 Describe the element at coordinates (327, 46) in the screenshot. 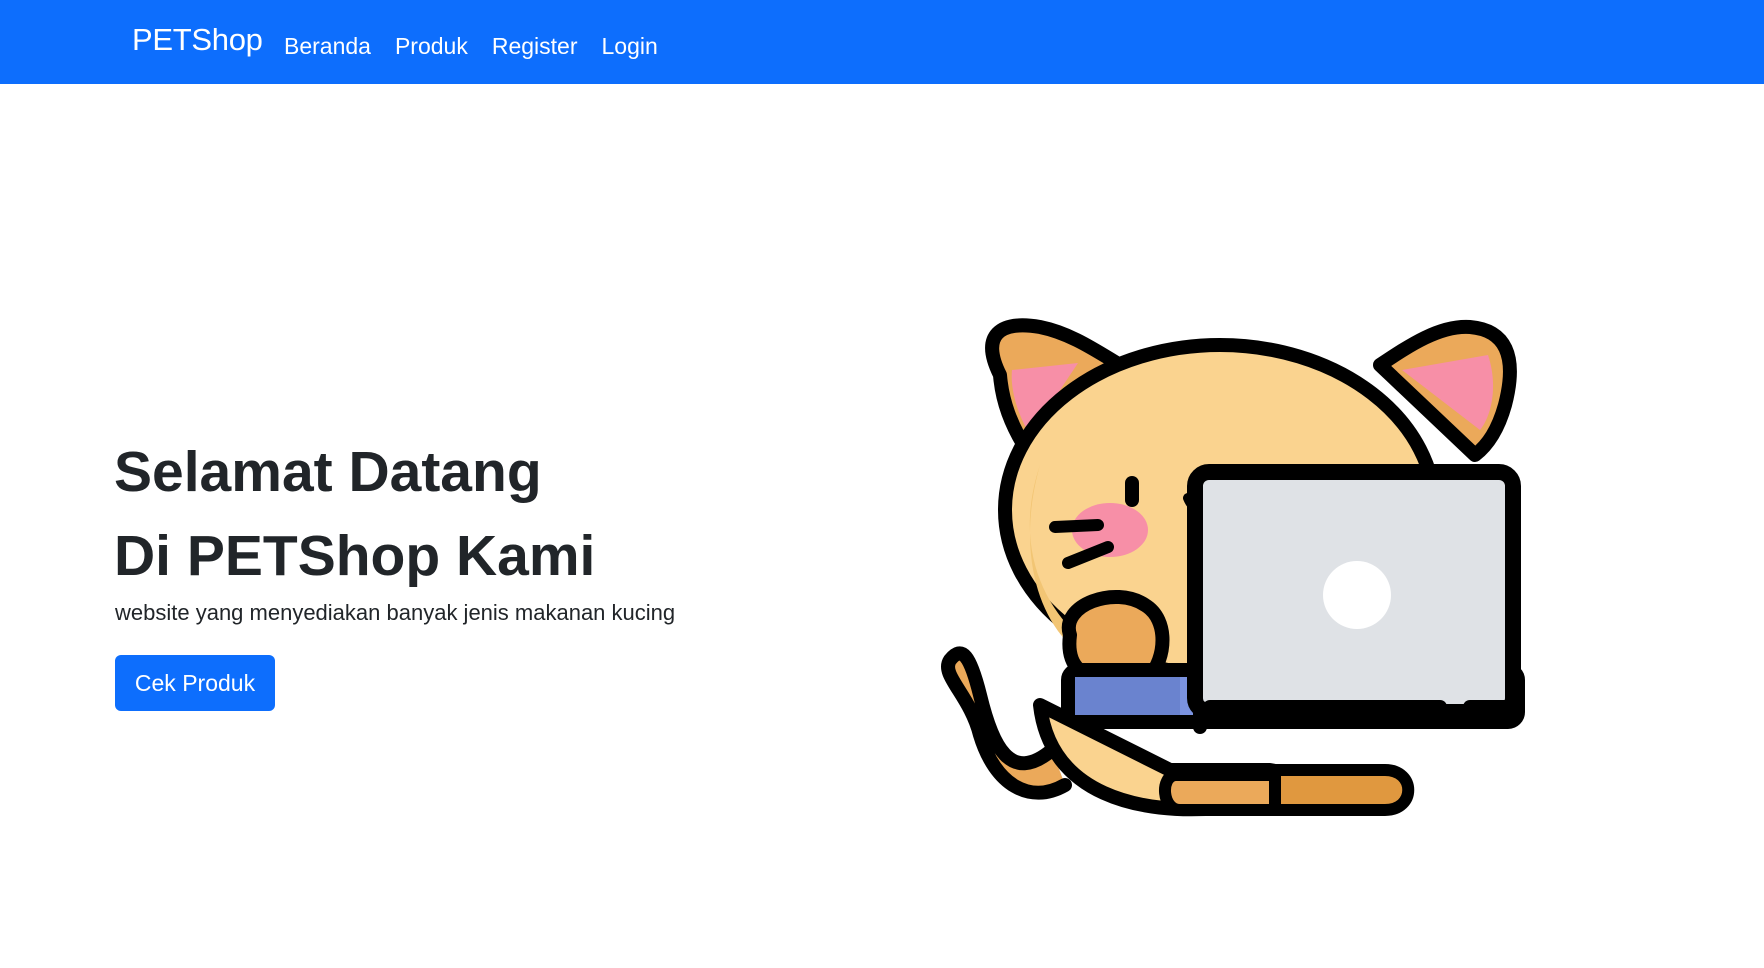

I see `nav-link-beranda: Beranda` at that location.